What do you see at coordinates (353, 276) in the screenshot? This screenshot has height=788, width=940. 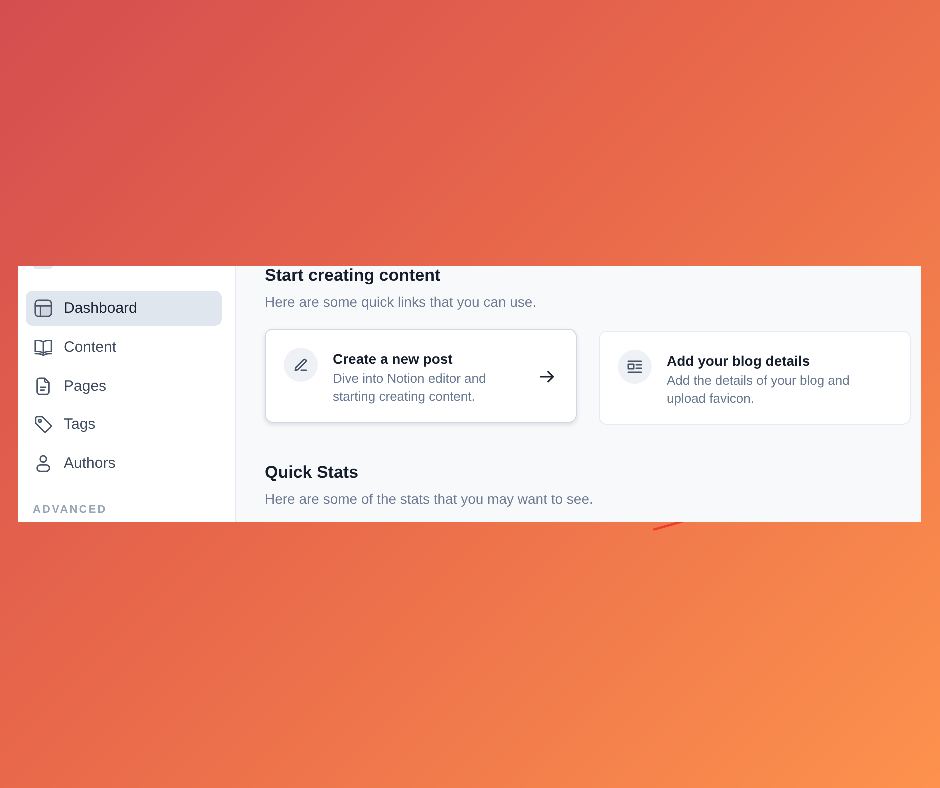 I see `section-title: Start creating content` at bounding box center [353, 276].